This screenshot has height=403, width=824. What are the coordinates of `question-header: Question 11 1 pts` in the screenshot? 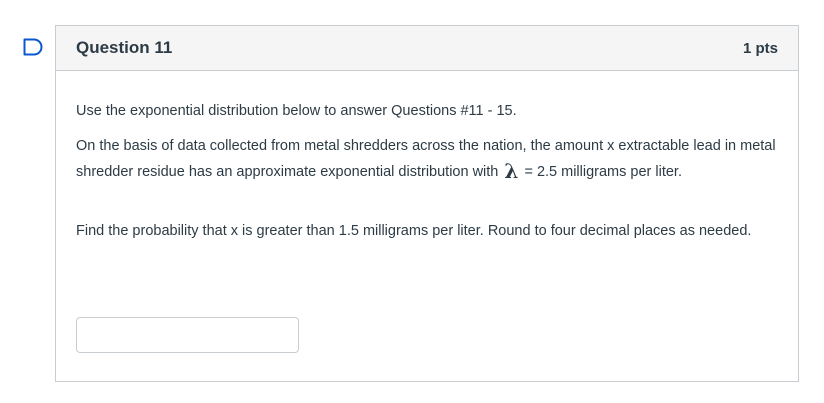 It's located at (427, 48).